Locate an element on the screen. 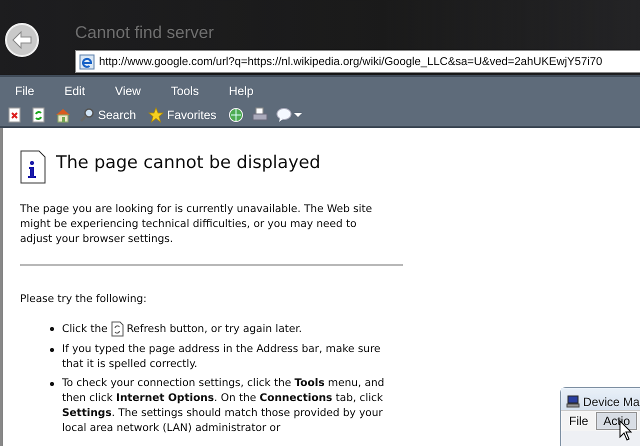 The width and height of the screenshot is (640, 446). error-description: The page you are looking for is currently unavailable. The Web site might be experiencing technical difficulties, or you may need to adjust your browser settings. is located at coordinates (197, 224).